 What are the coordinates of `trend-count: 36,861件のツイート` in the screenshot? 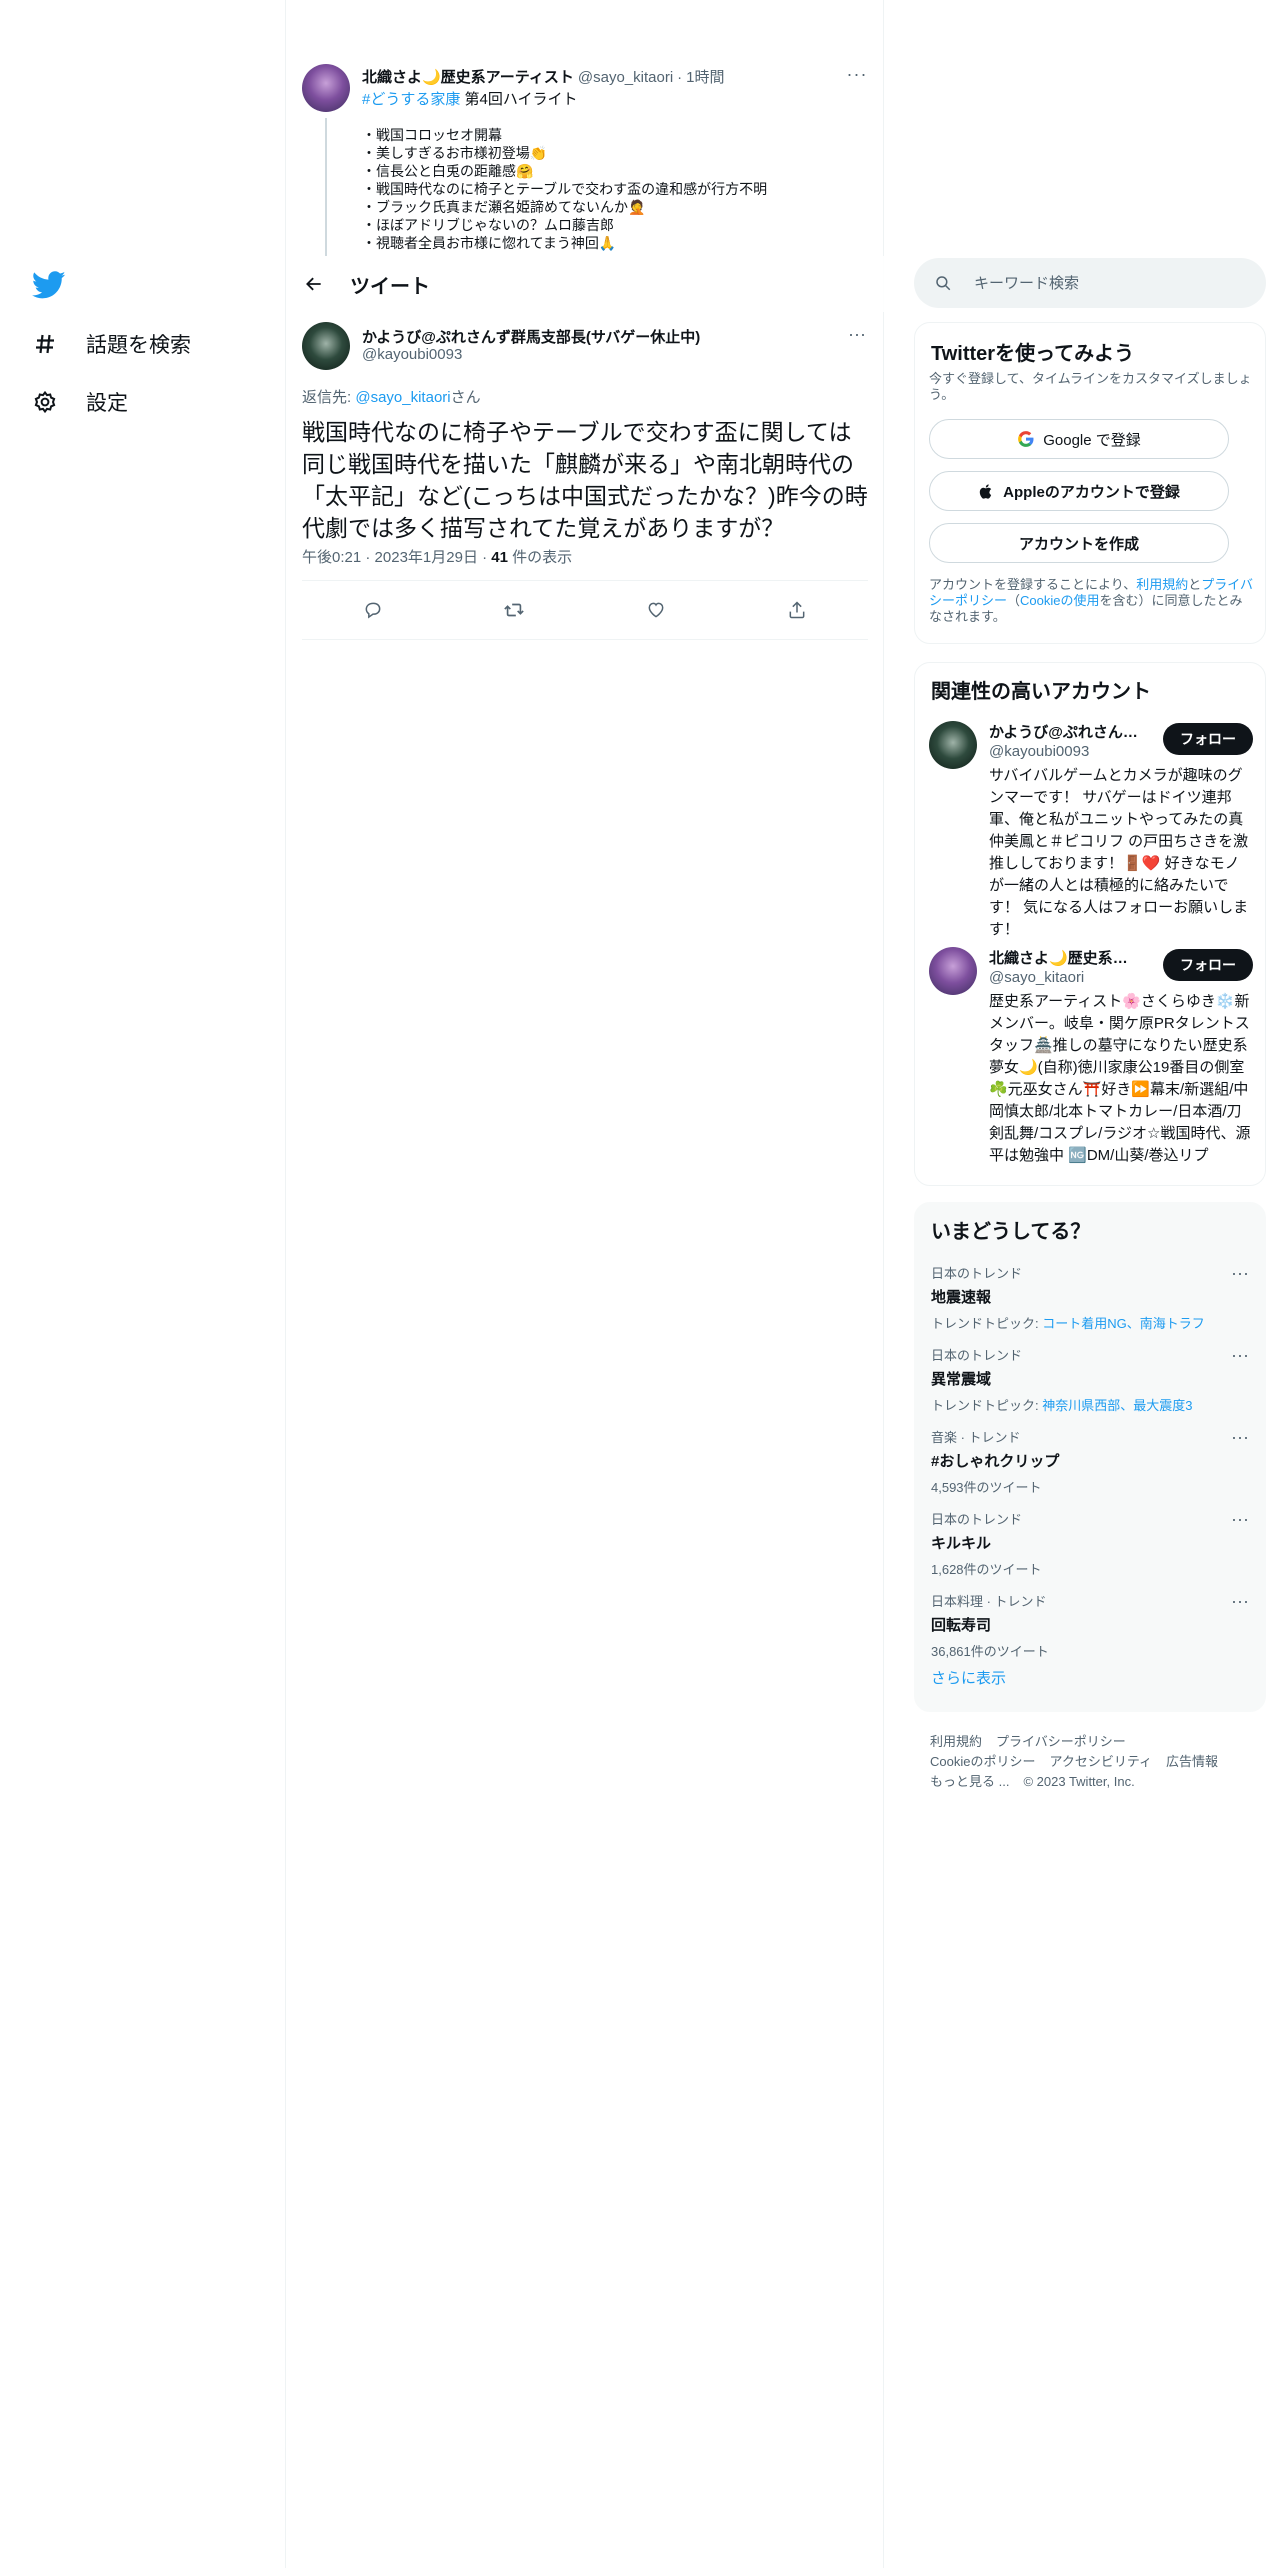 It's located at (990, 1651).